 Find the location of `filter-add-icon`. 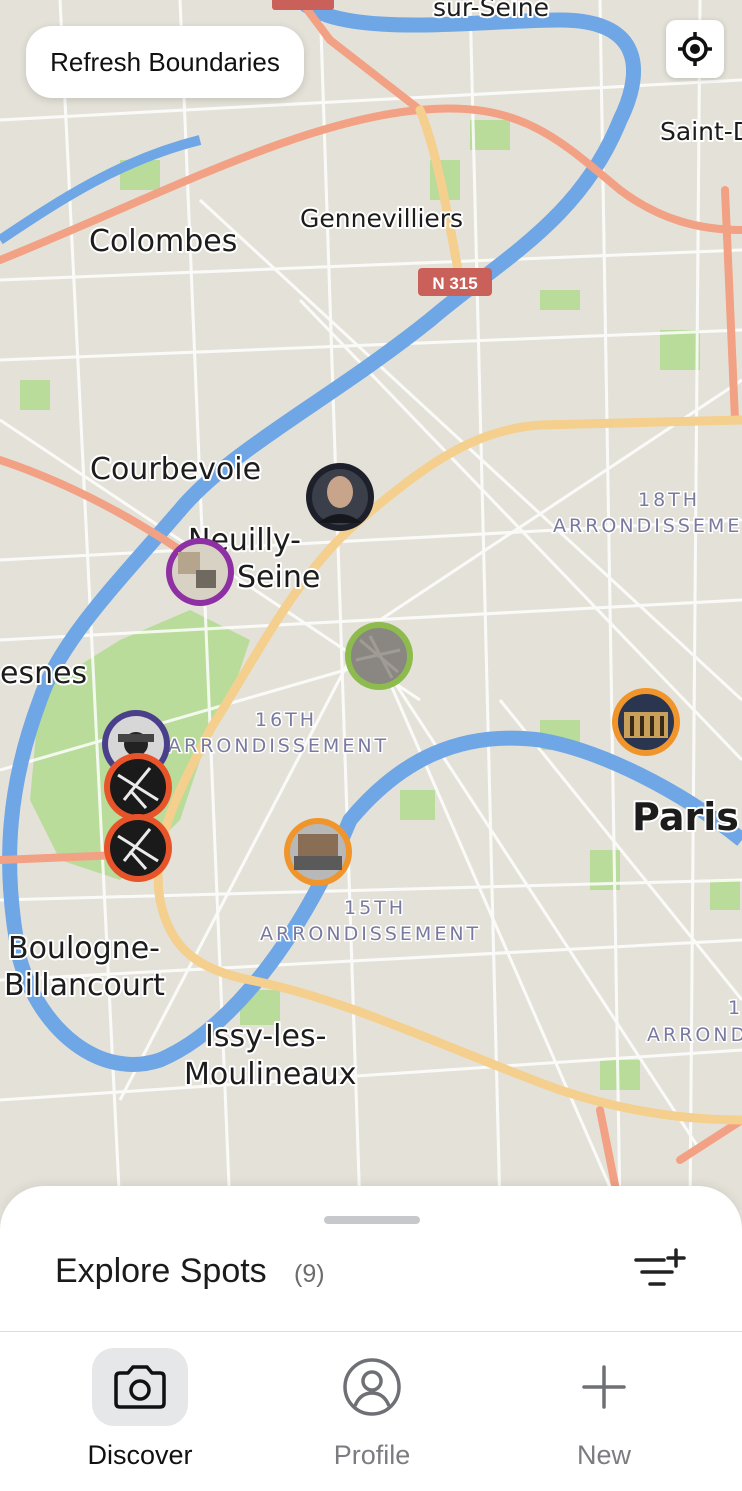

filter-add-icon is located at coordinates (660, 1270).